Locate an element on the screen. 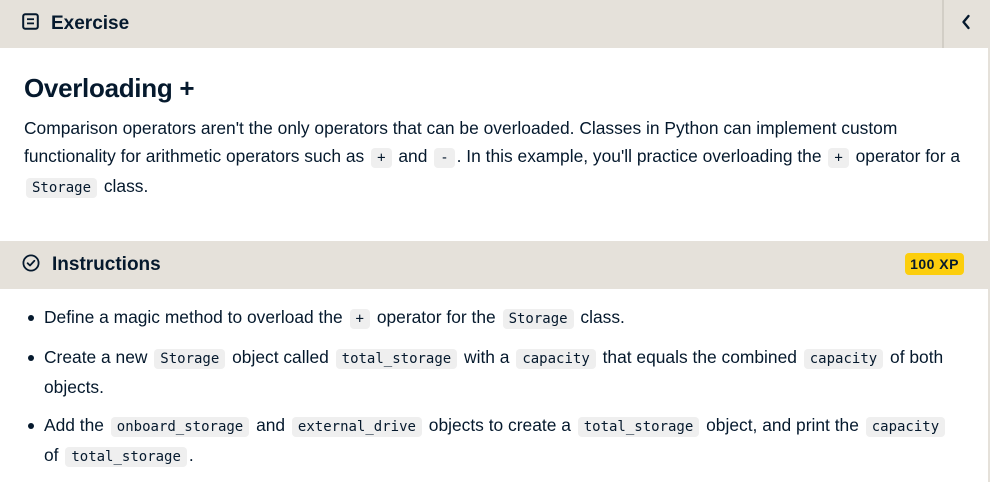  exercise-header-label: Exercise is located at coordinates (90, 23).